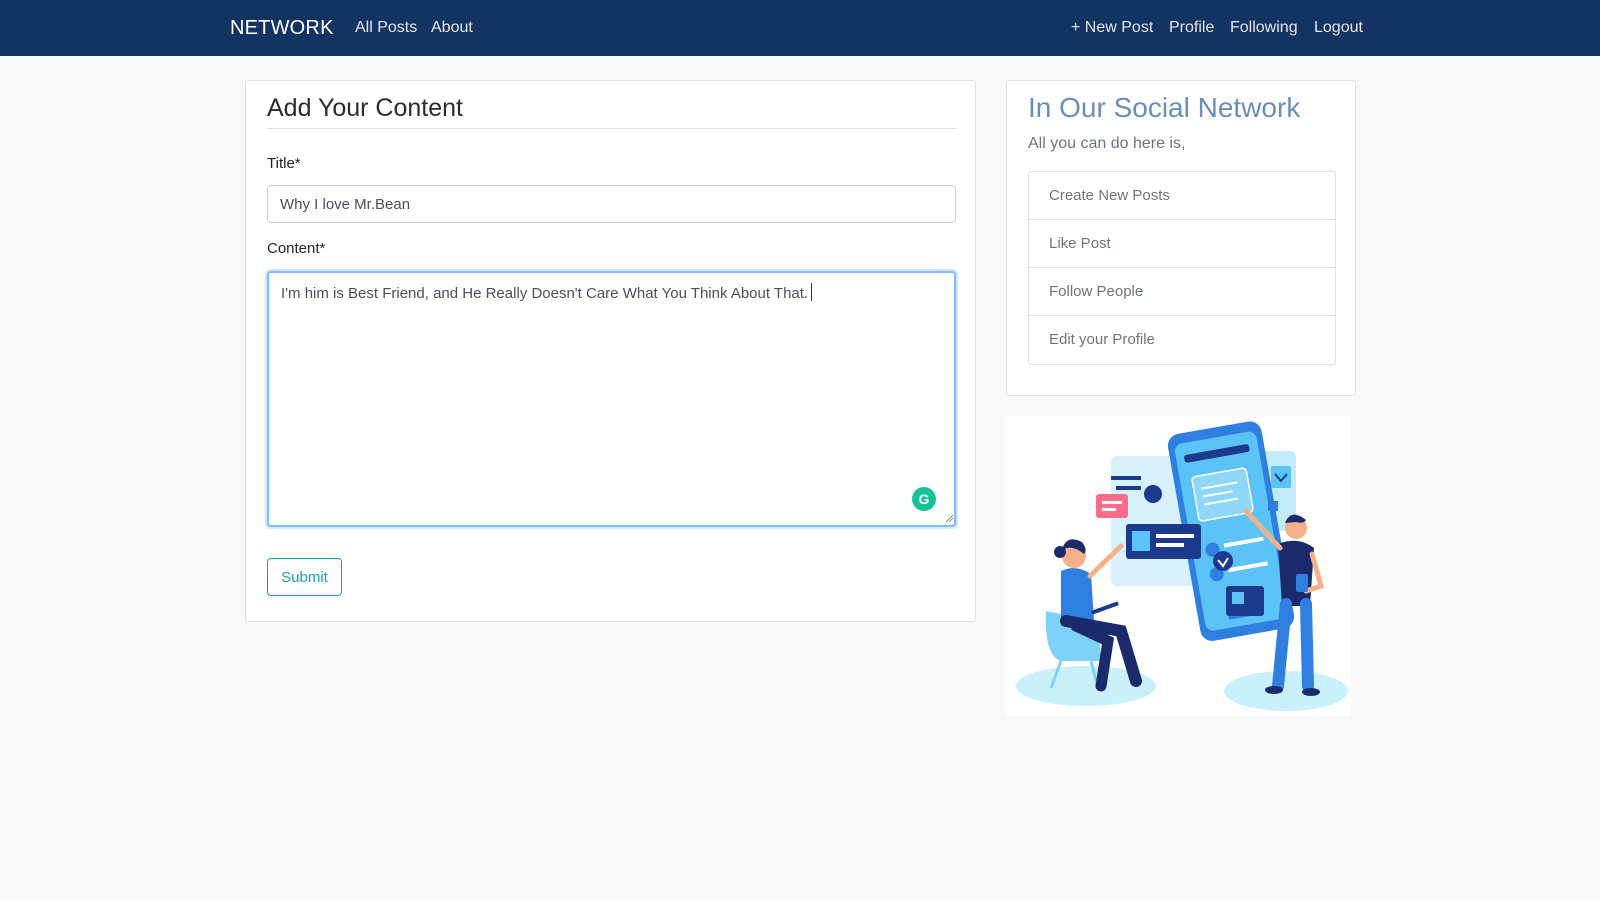 This screenshot has width=1600, height=900. What do you see at coordinates (365, 108) in the screenshot?
I see `form-heading: Add Your Content` at bounding box center [365, 108].